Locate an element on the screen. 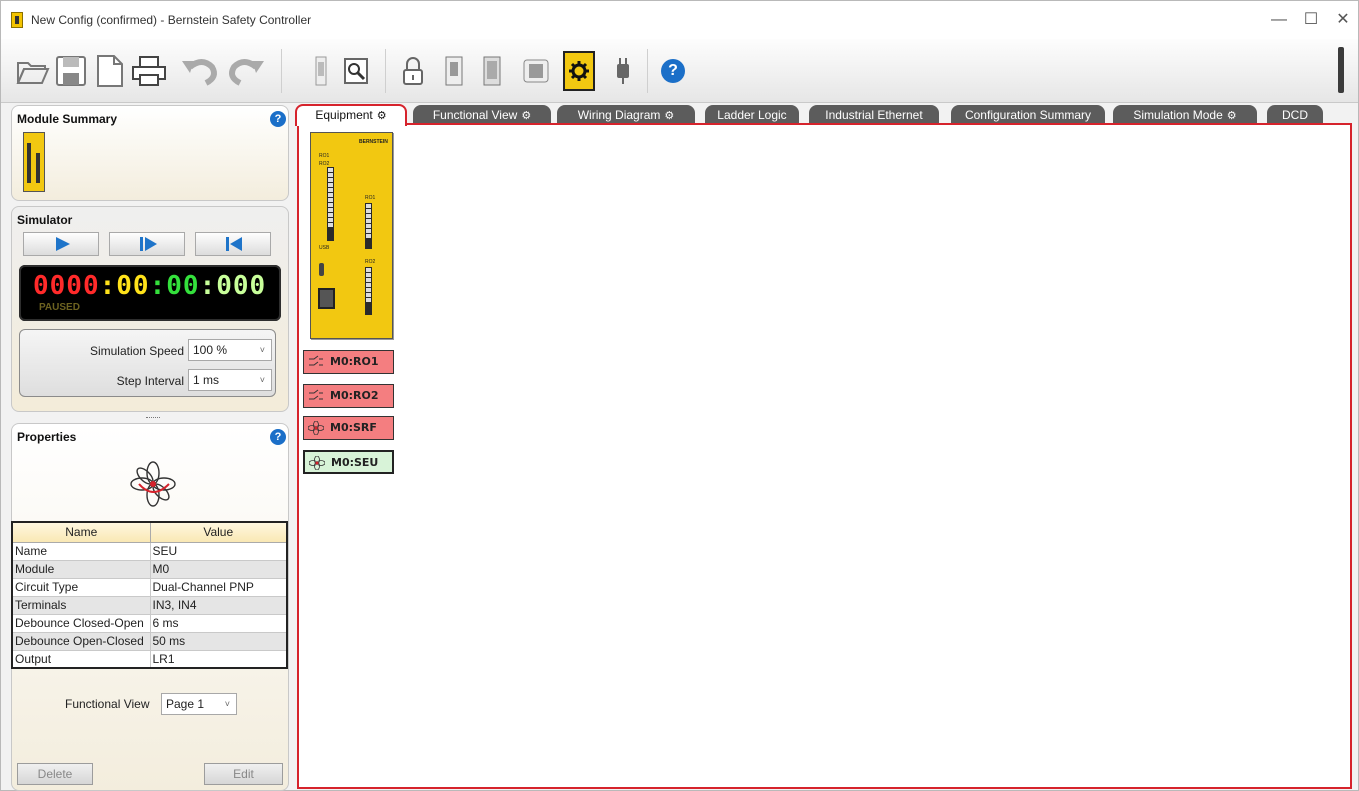 The height and width of the screenshot is (791, 1359). module-summary-title: Module Summary is located at coordinates (67, 119).